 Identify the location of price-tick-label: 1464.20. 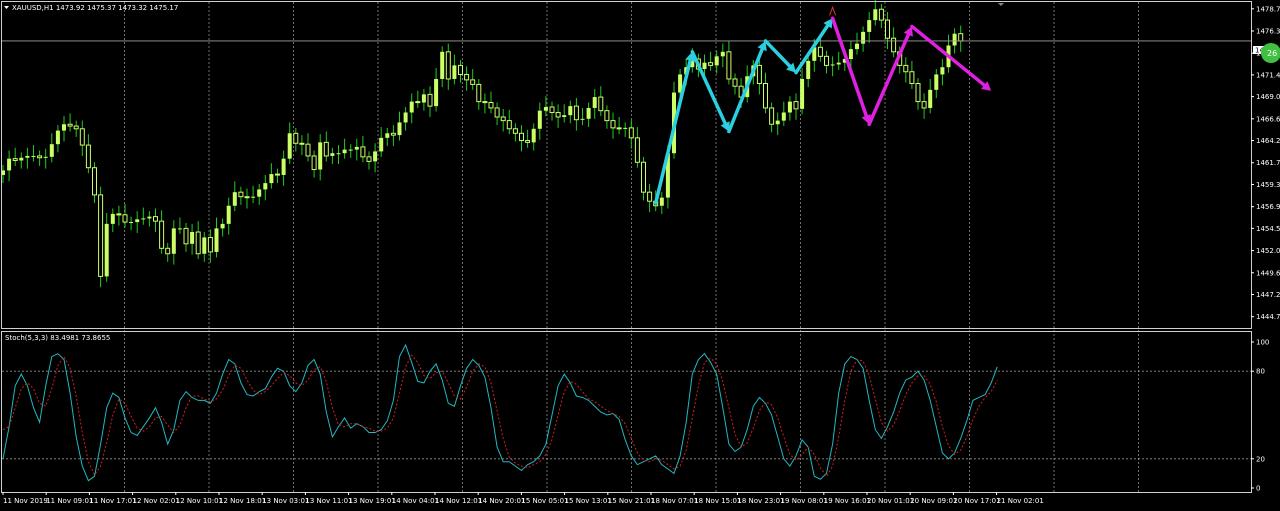
(1268, 141).